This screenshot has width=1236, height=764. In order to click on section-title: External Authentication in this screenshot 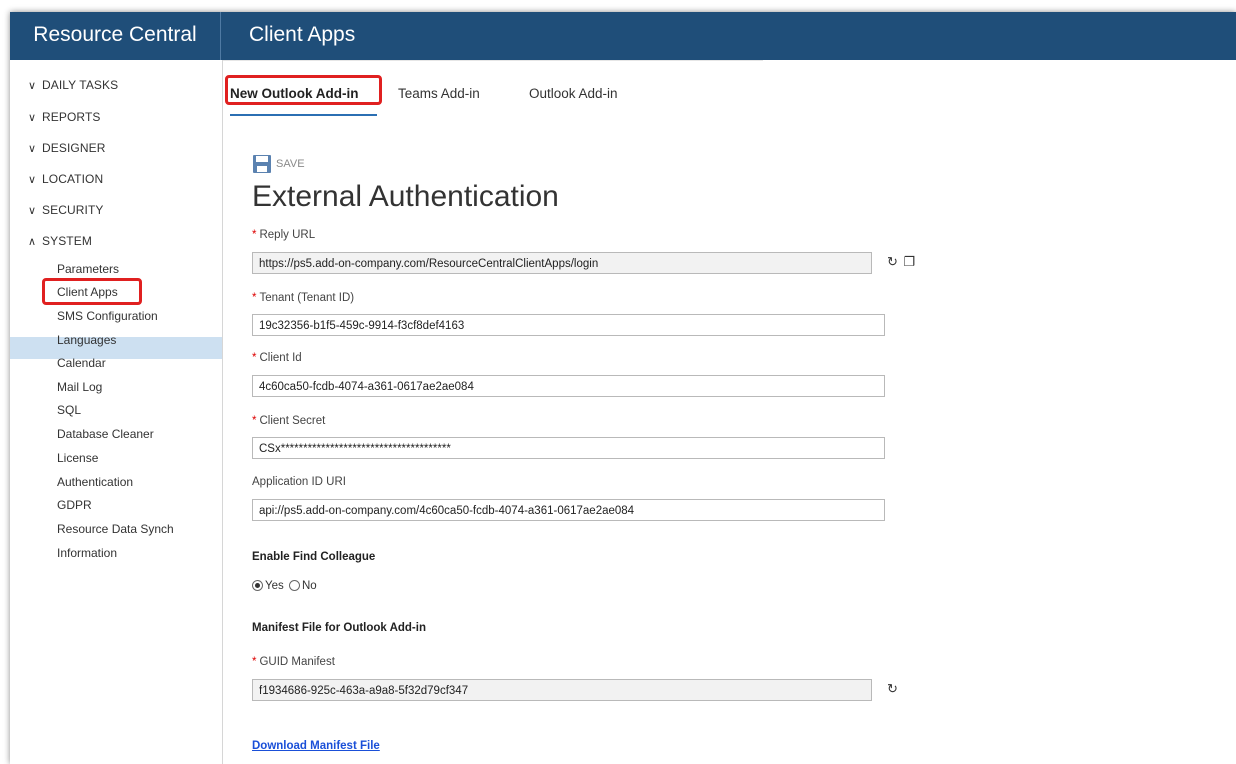, I will do `click(405, 196)`.